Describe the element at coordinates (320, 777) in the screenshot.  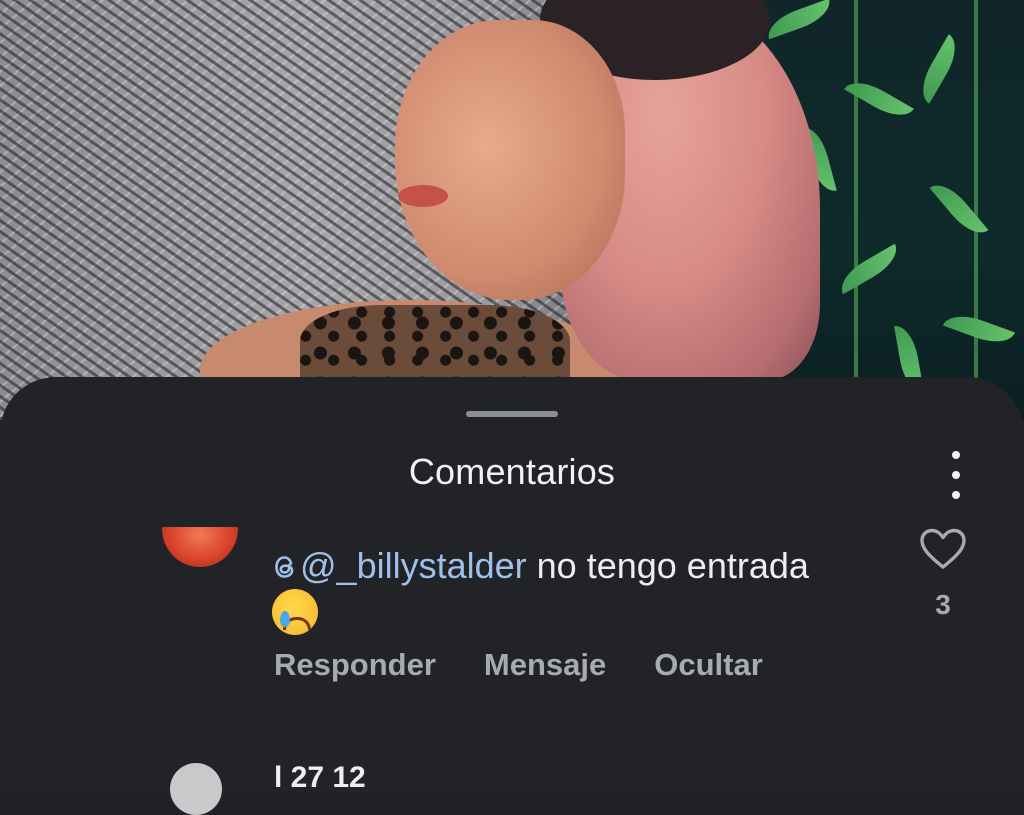
I see `next-comment-text: l 27 12` at that location.